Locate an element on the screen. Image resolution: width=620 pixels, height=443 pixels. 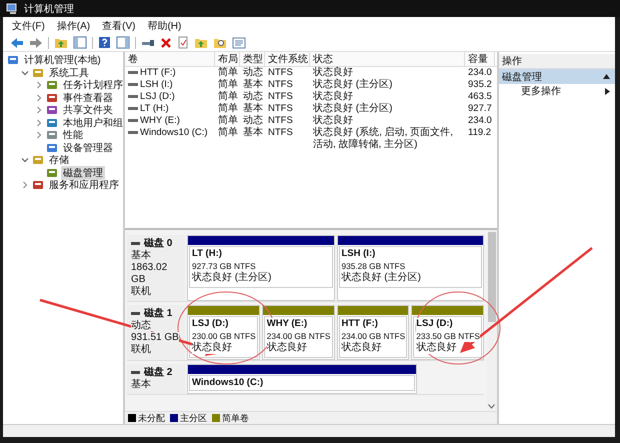
tree-item: 事件查看器 is located at coordinates (88, 97).